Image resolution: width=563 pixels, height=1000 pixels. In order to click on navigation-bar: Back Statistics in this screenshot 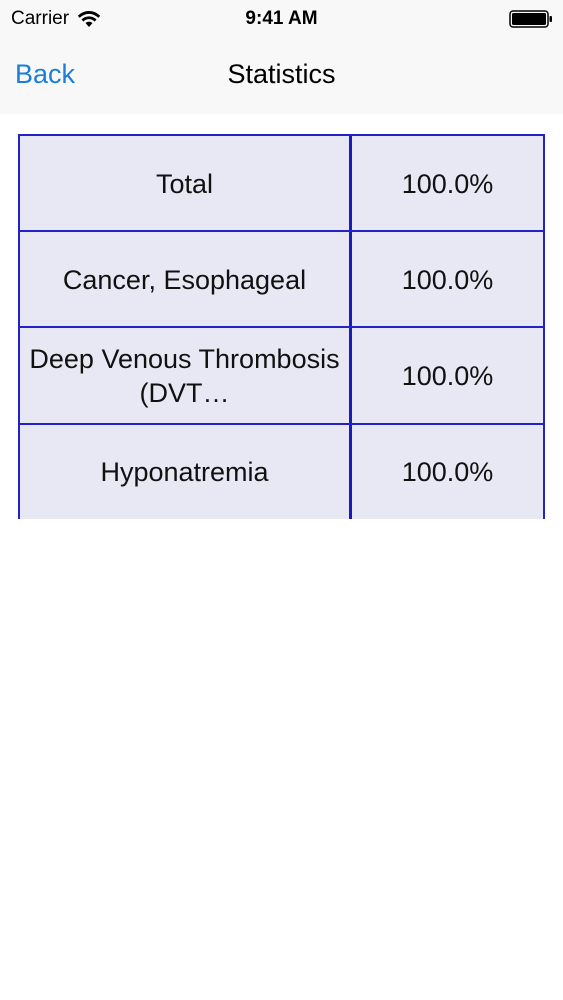, I will do `click(281, 76)`.